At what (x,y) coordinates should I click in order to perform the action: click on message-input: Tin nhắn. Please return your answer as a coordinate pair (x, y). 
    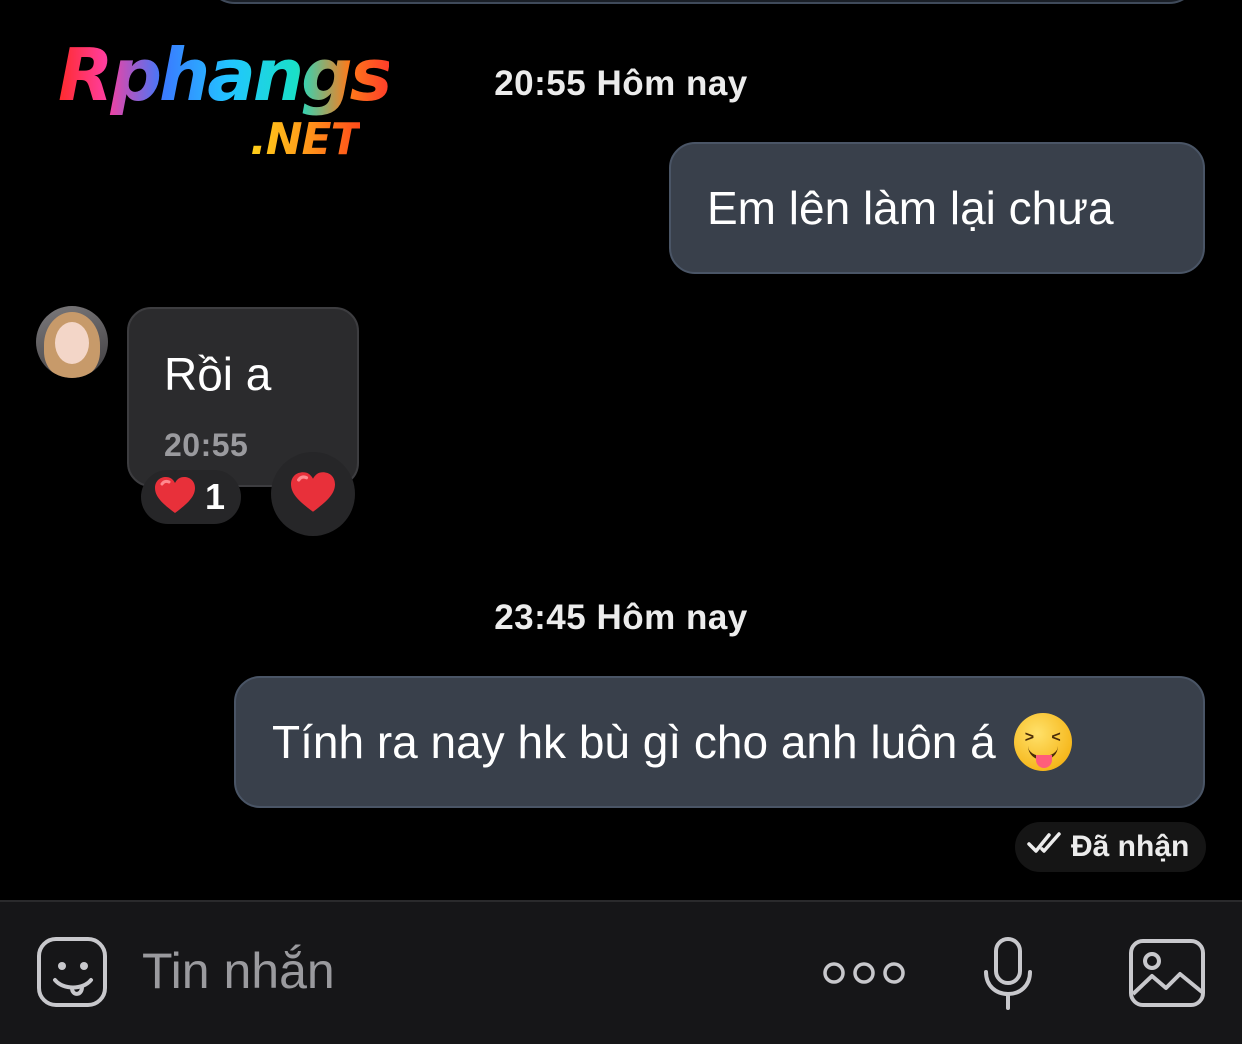
    Looking at the image, I should click on (238, 971).